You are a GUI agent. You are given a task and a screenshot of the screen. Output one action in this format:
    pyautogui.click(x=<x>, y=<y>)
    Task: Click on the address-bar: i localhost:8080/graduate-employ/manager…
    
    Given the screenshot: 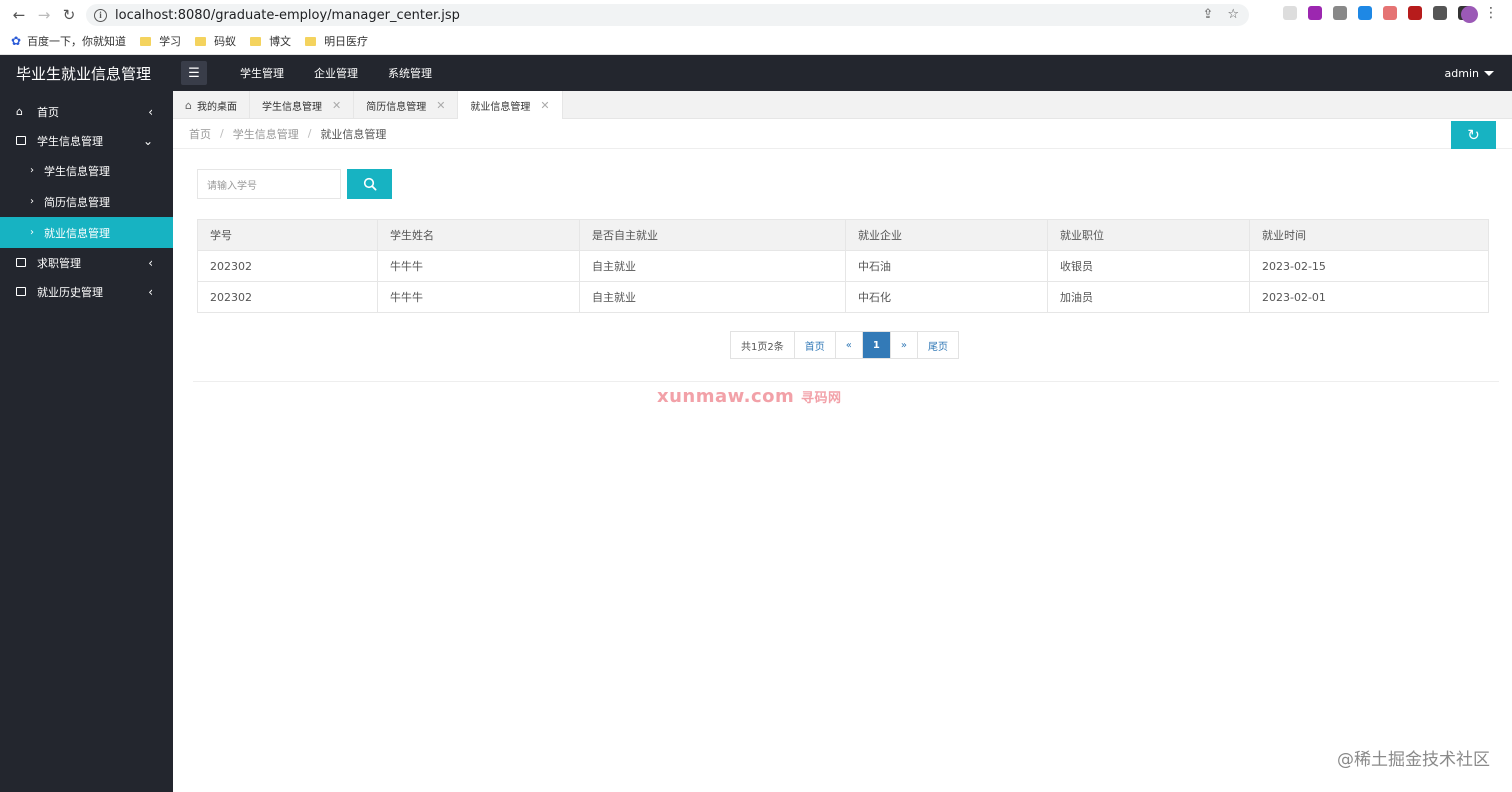 What is the action you would take?
    pyautogui.click(x=667, y=15)
    